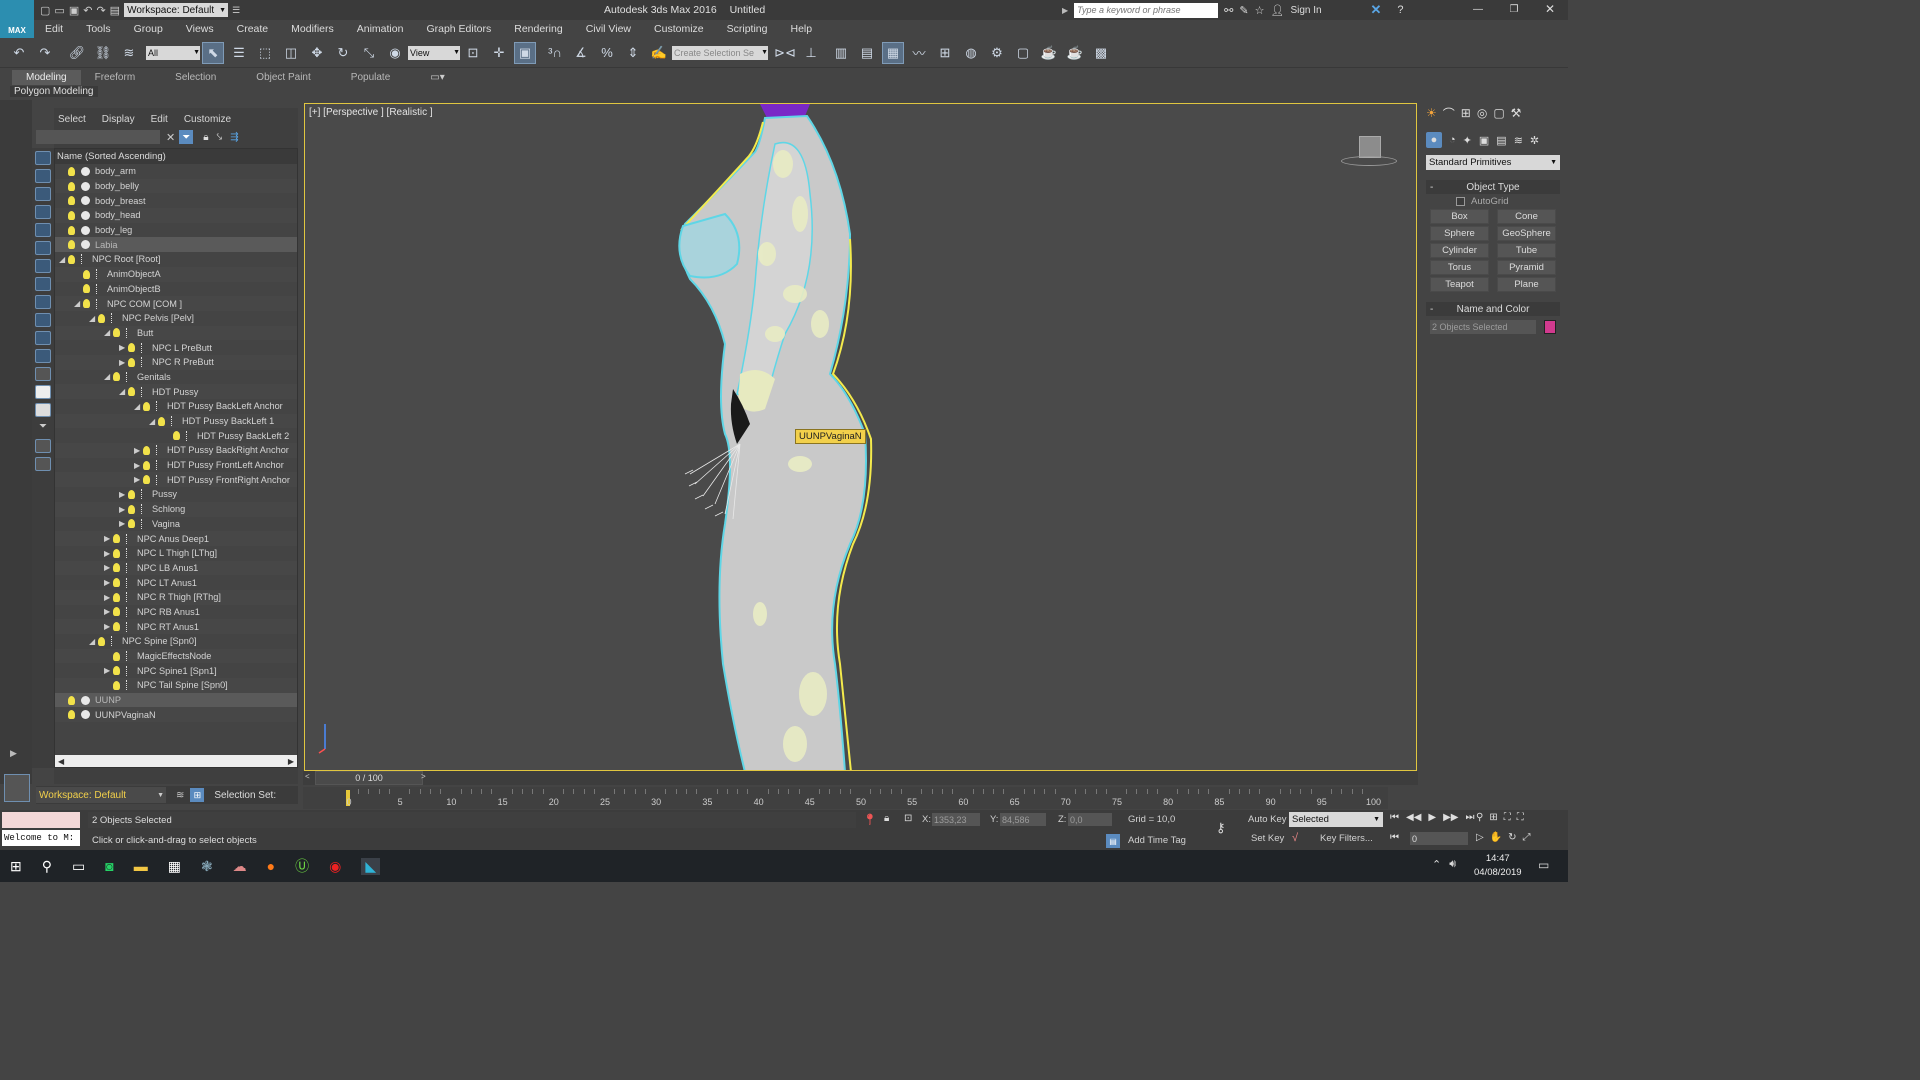 The width and height of the screenshot is (1920, 1080). I want to click on minimize-icon: —, so click(1478, 9).